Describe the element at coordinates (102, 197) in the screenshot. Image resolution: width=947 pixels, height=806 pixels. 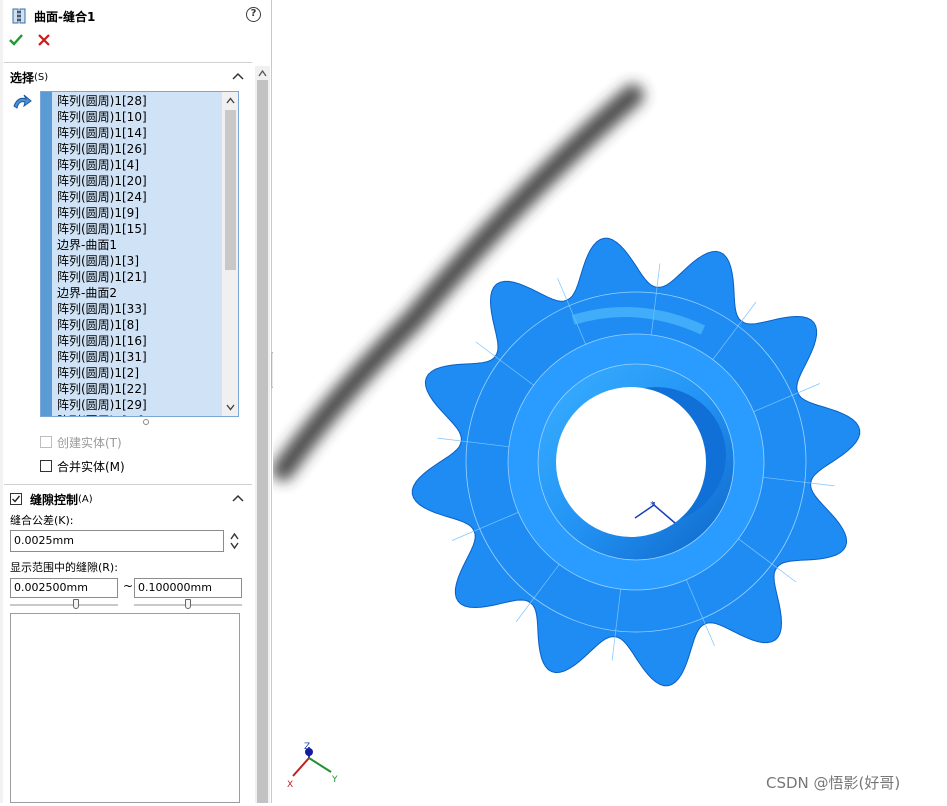
I see `selected-surface-item: 阵列(圆周)1[24]` at that location.